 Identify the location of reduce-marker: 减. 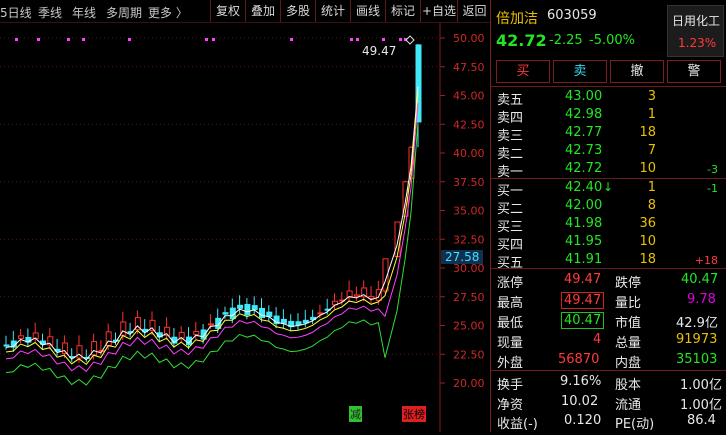
(355, 414).